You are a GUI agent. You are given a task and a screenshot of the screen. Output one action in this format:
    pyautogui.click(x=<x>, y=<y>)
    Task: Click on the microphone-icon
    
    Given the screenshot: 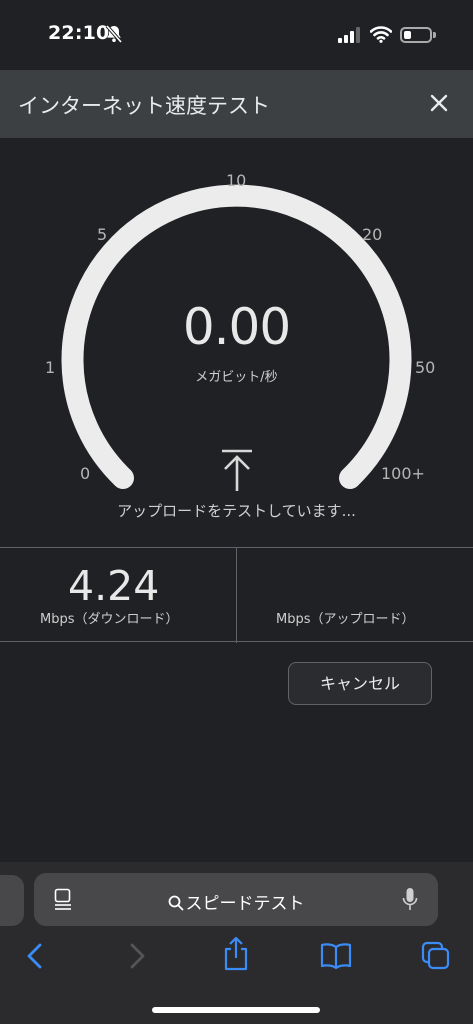 What is the action you would take?
    pyautogui.click(x=410, y=900)
    